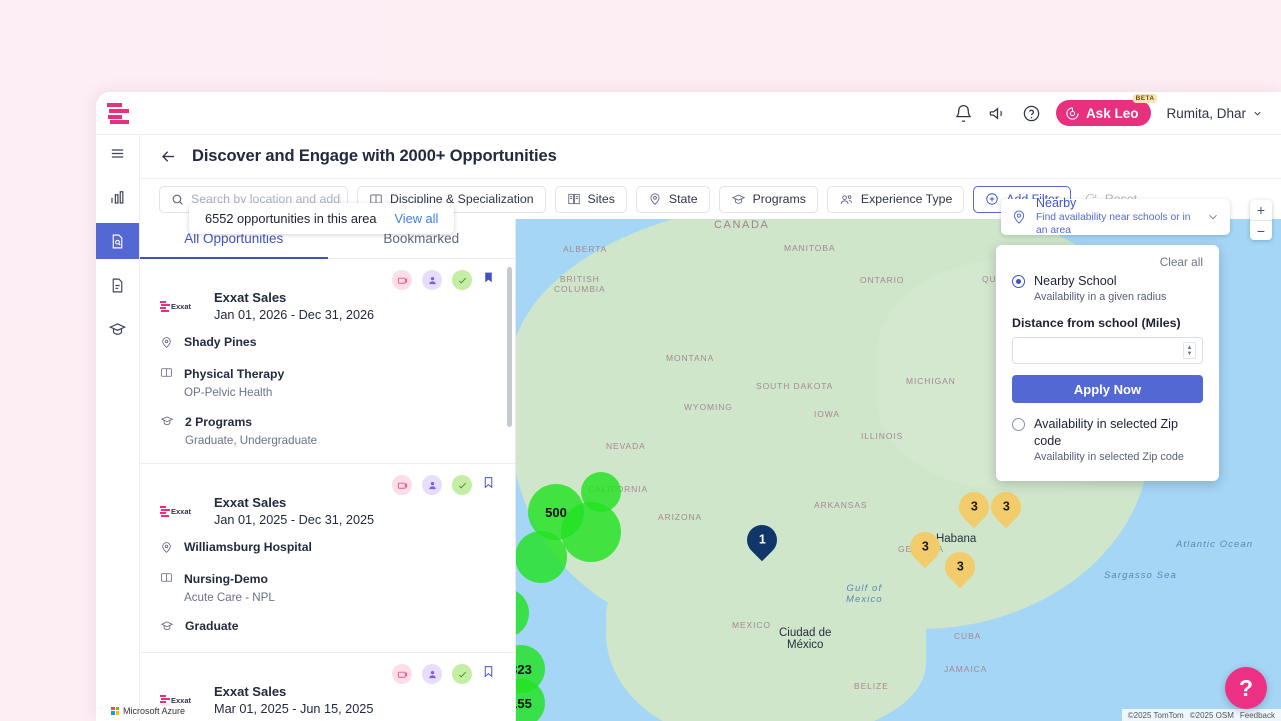  Describe the element at coordinates (115, 710) in the screenshot. I see `microsoft-logo-icon` at that location.